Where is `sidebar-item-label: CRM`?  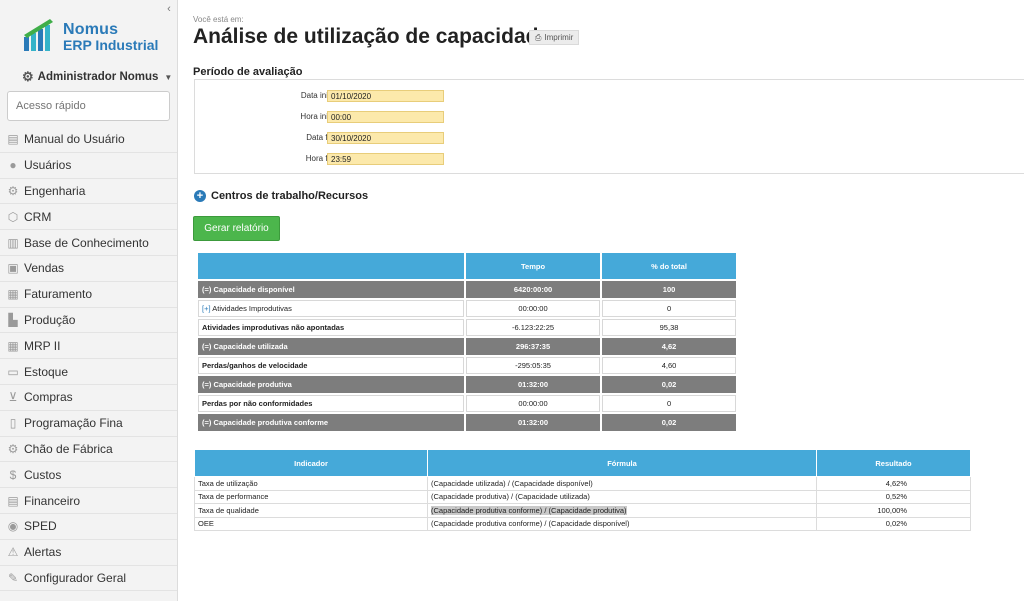
sidebar-item-label: CRM is located at coordinates (38, 216).